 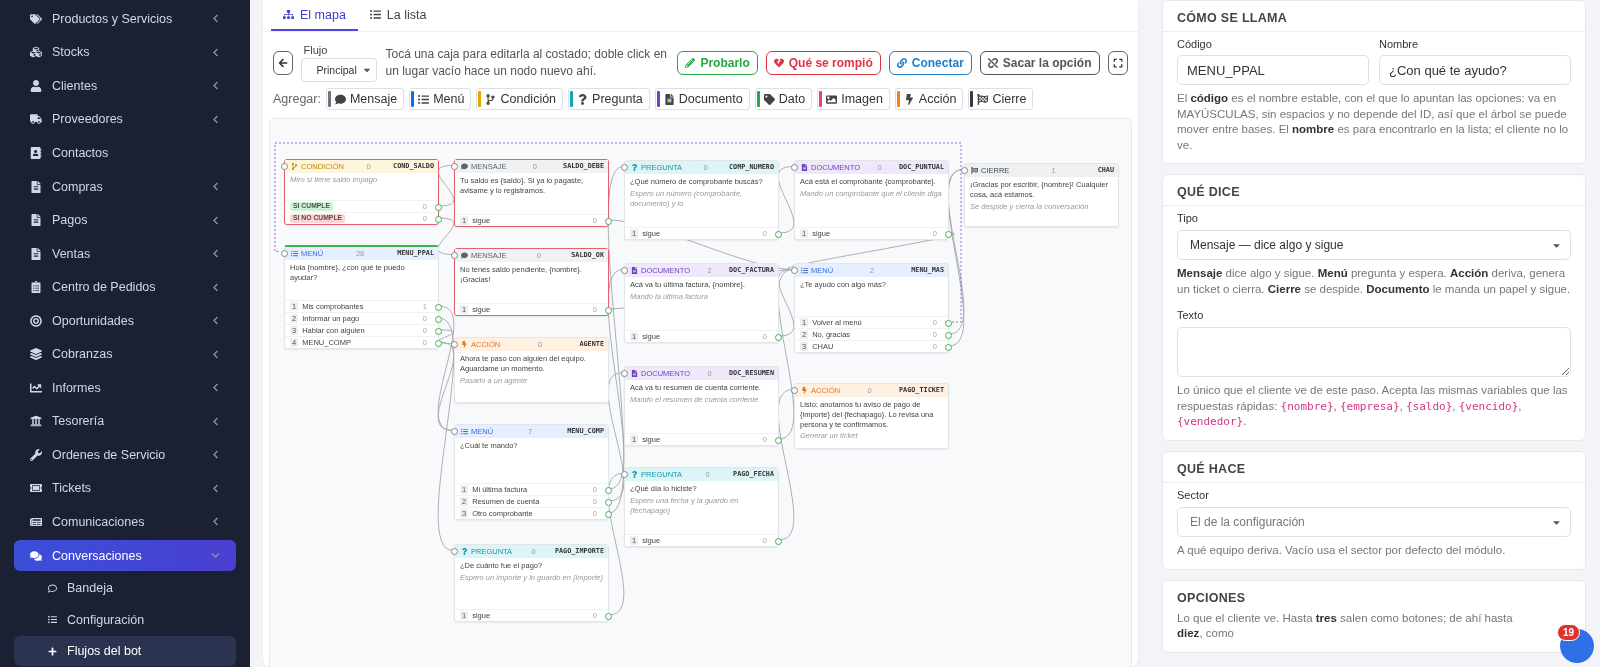 What do you see at coordinates (125, 153) in the screenshot?
I see `sidebar-item: Contactos` at bounding box center [125, 153].